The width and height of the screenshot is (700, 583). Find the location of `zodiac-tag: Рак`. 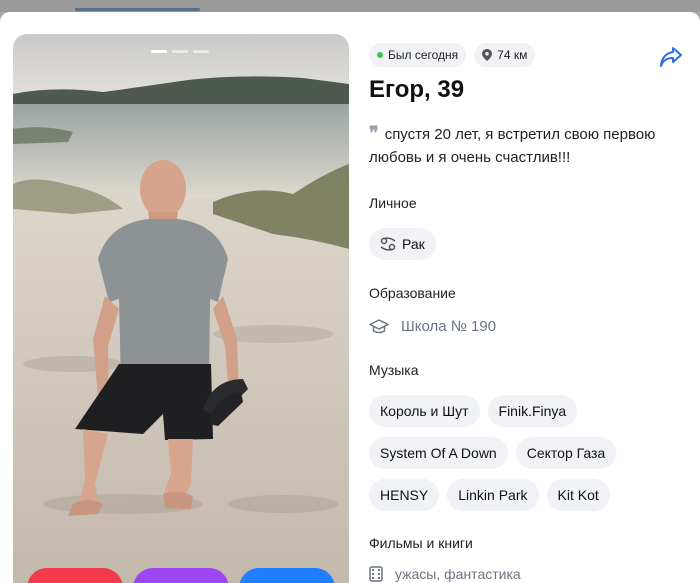

zodiac-tag: Рак is located at coordinates (402, 244).